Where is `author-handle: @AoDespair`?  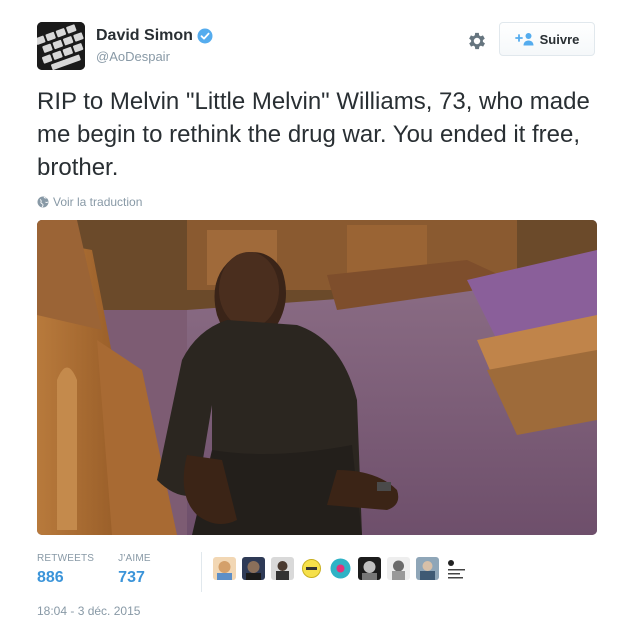
author-handle: @AoDespair is located at coordinates (133, 56).